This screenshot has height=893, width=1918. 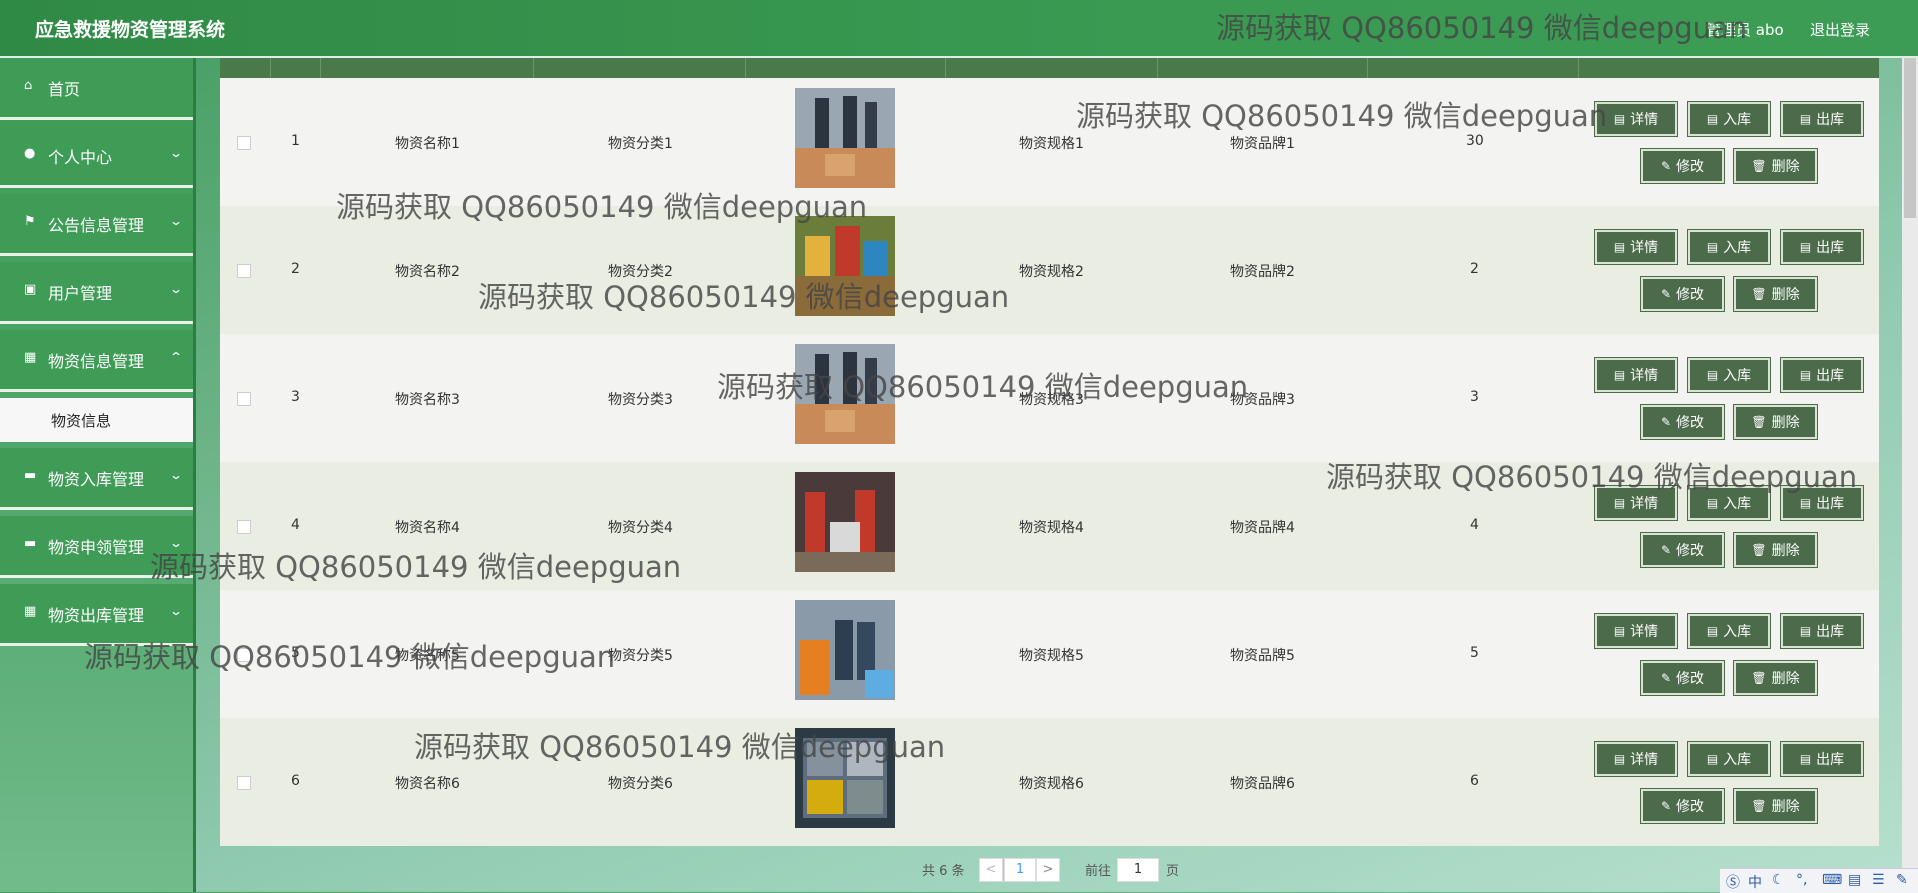 What do you see at coordinates (427, 528) in the screenshot?
I see `material-name: 物资名称4` at bounding box center [427, 528].